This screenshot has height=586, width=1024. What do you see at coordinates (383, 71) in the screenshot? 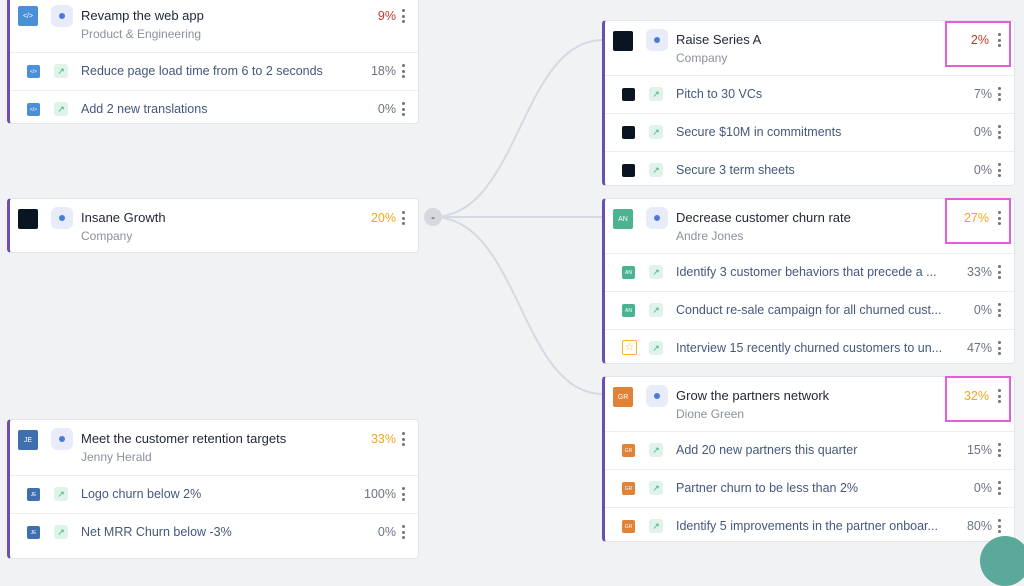
I see `key-result-progress: 18%` at bounding box center [383, 71].